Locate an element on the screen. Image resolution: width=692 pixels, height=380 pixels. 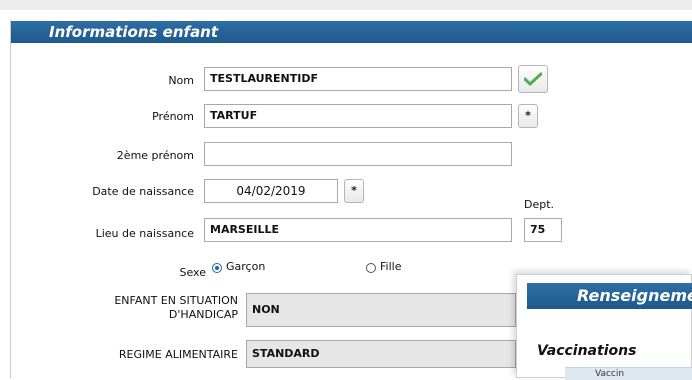
top-strip is located at coordinates (346, 5).